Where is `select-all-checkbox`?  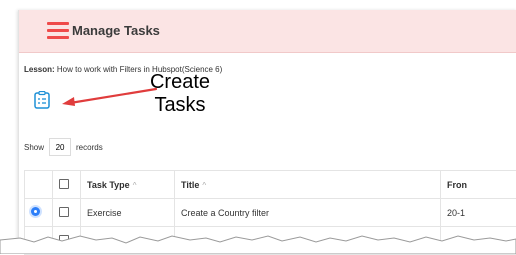 select-all-checkbox is located at coordinates (64, 184).